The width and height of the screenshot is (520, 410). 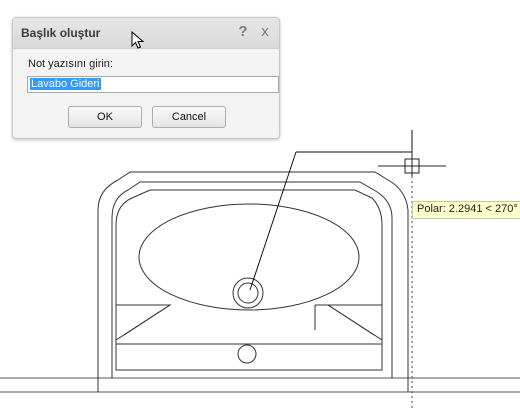 I want to click on crosshair-cursor-icon, so click(x=412, y=163).